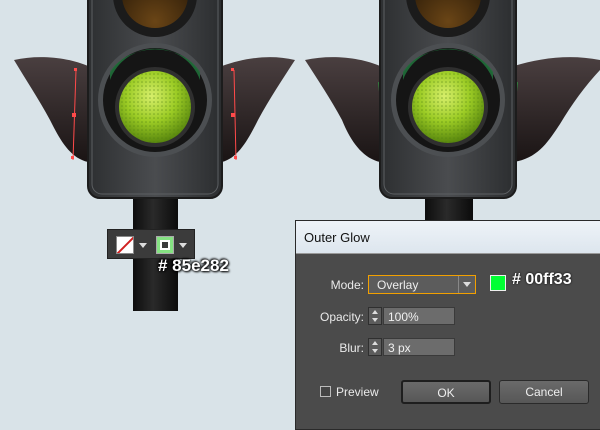 The image size is (600, 430). I want to click on ok-button: OK, so click(446, 392).